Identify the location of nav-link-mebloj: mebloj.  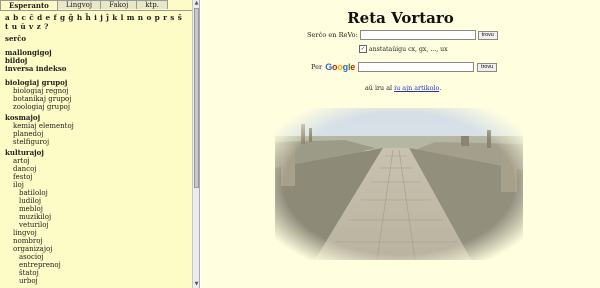
(98, 209).